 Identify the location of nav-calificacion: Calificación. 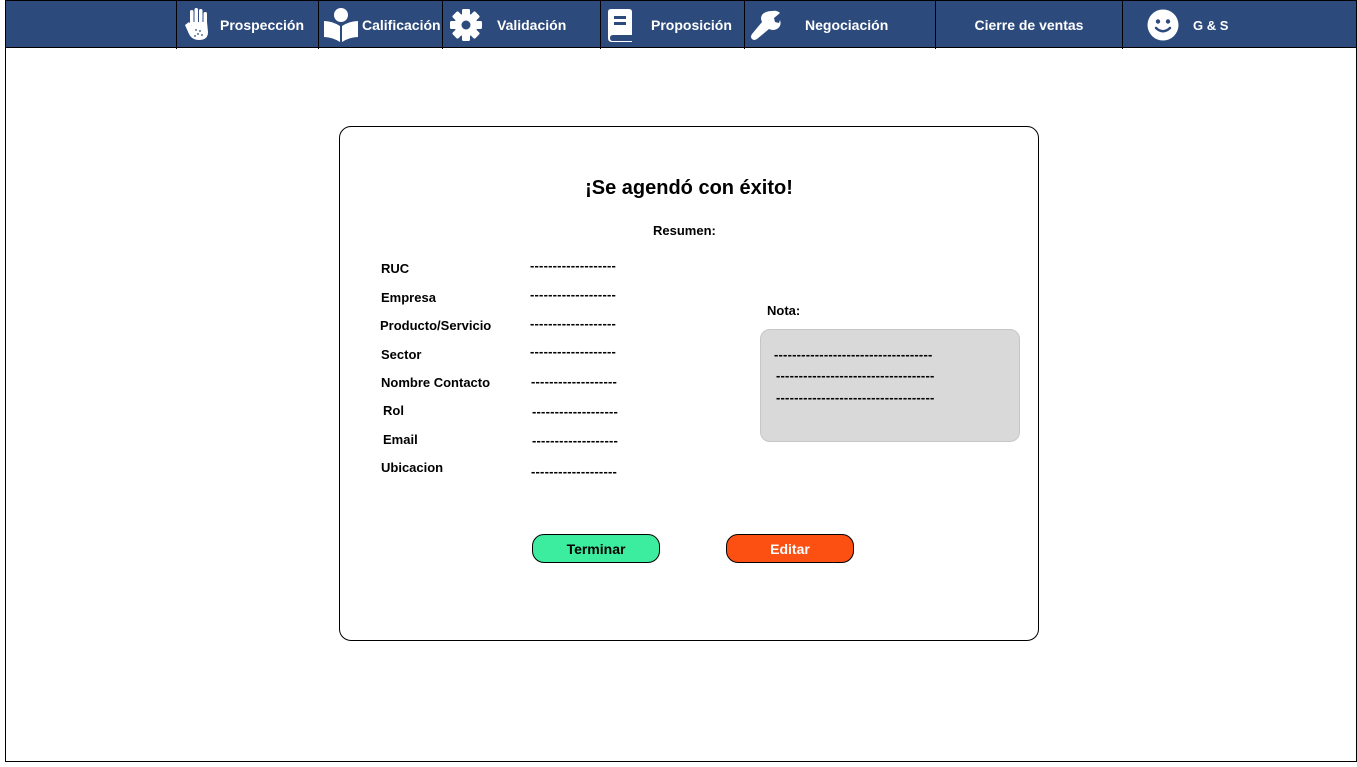
(381, 25).